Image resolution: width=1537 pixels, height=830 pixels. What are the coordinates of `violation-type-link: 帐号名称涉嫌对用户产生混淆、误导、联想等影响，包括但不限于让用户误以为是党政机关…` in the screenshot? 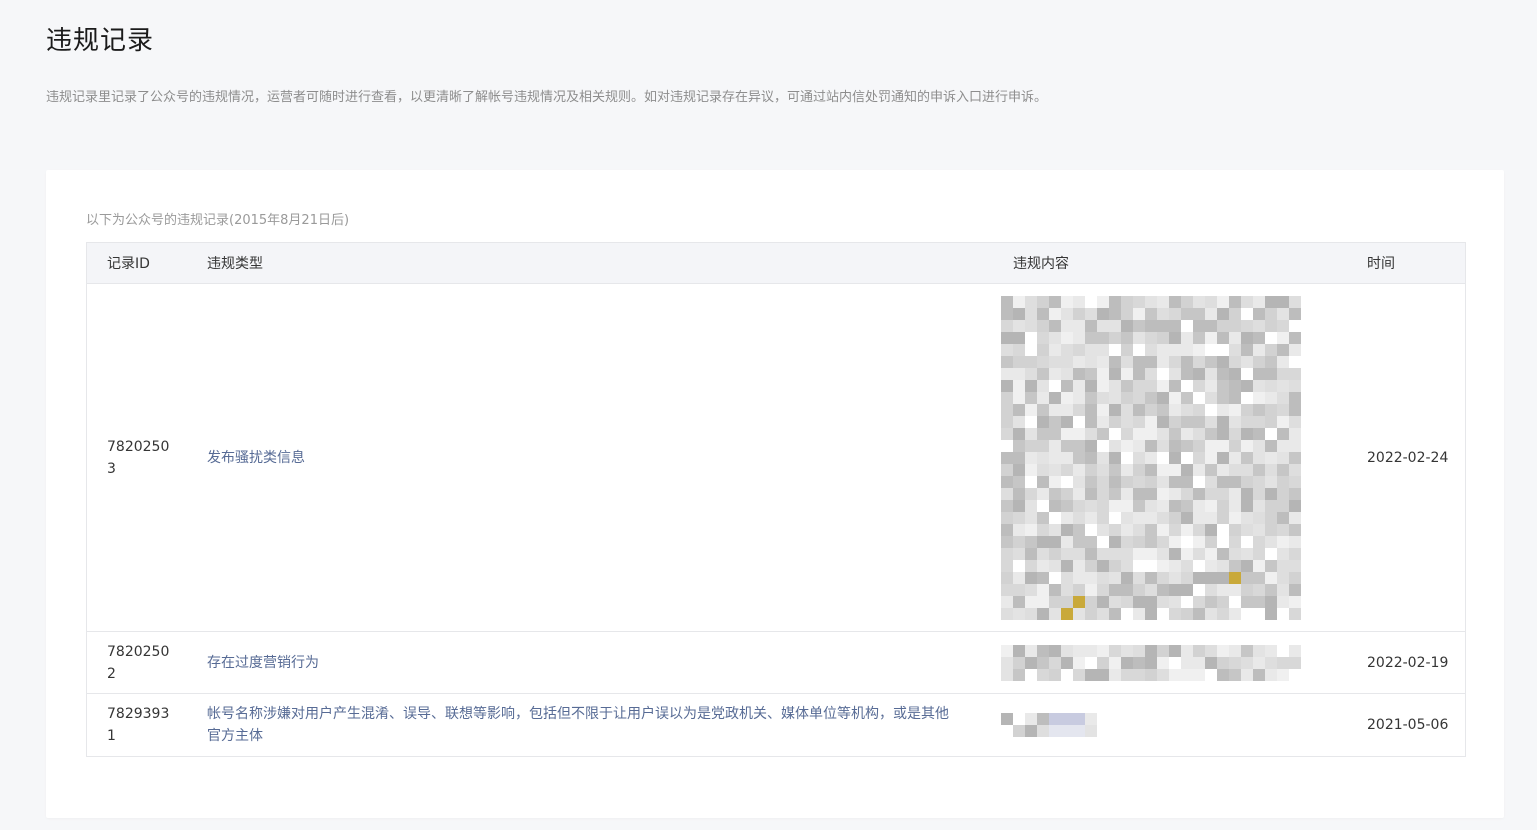 It's located at (590, 724).